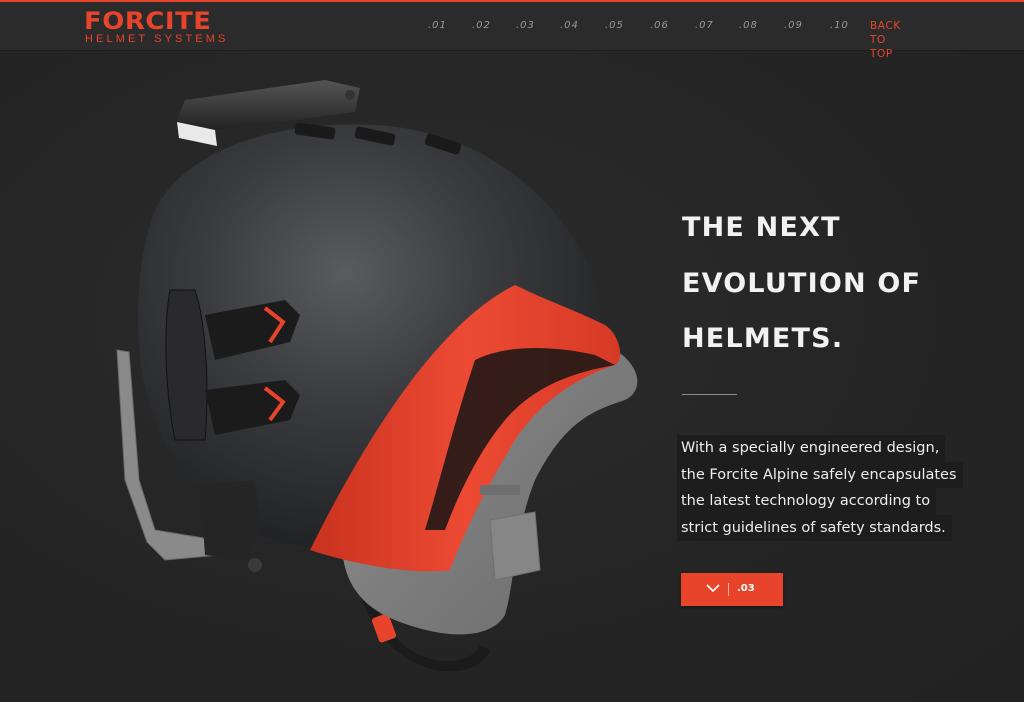  What do you see at coordinates (481, 26) in the screenshot?
I see `nav-item-02: .02` at bounding box center [481, 26].